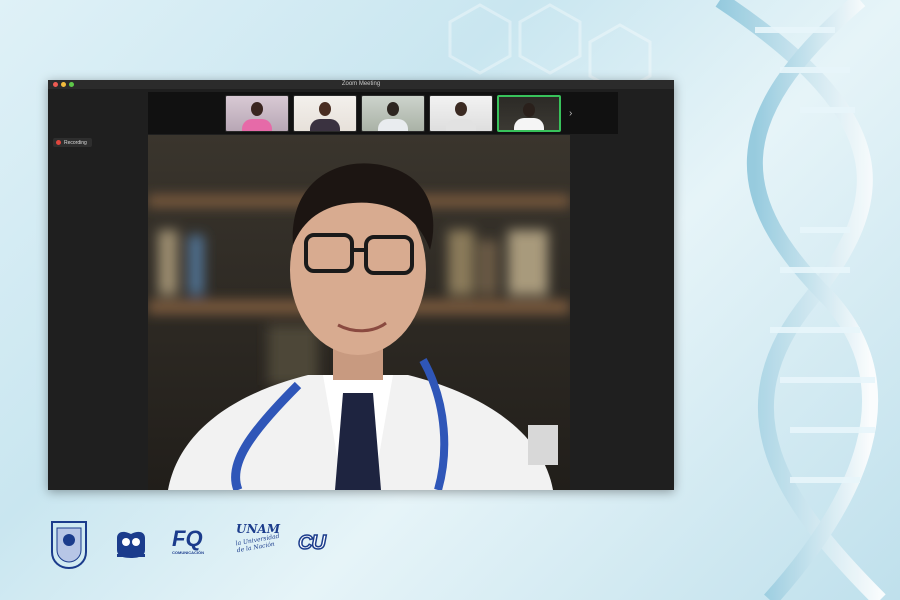  I want to click on unam-crest-logo, so click(69, 545).